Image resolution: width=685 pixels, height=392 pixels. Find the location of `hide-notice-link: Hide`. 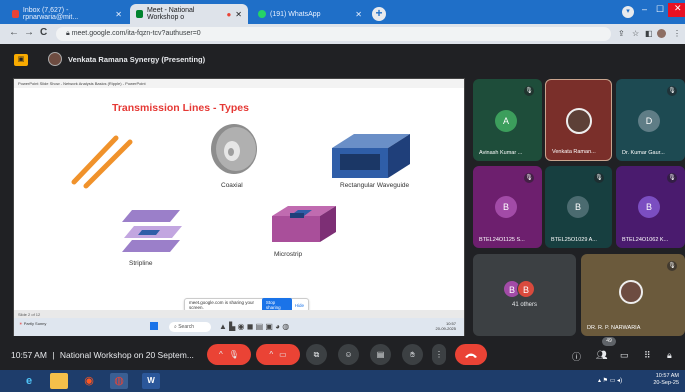

hide-notice-link: Hide is located at coordinates (299, 305).